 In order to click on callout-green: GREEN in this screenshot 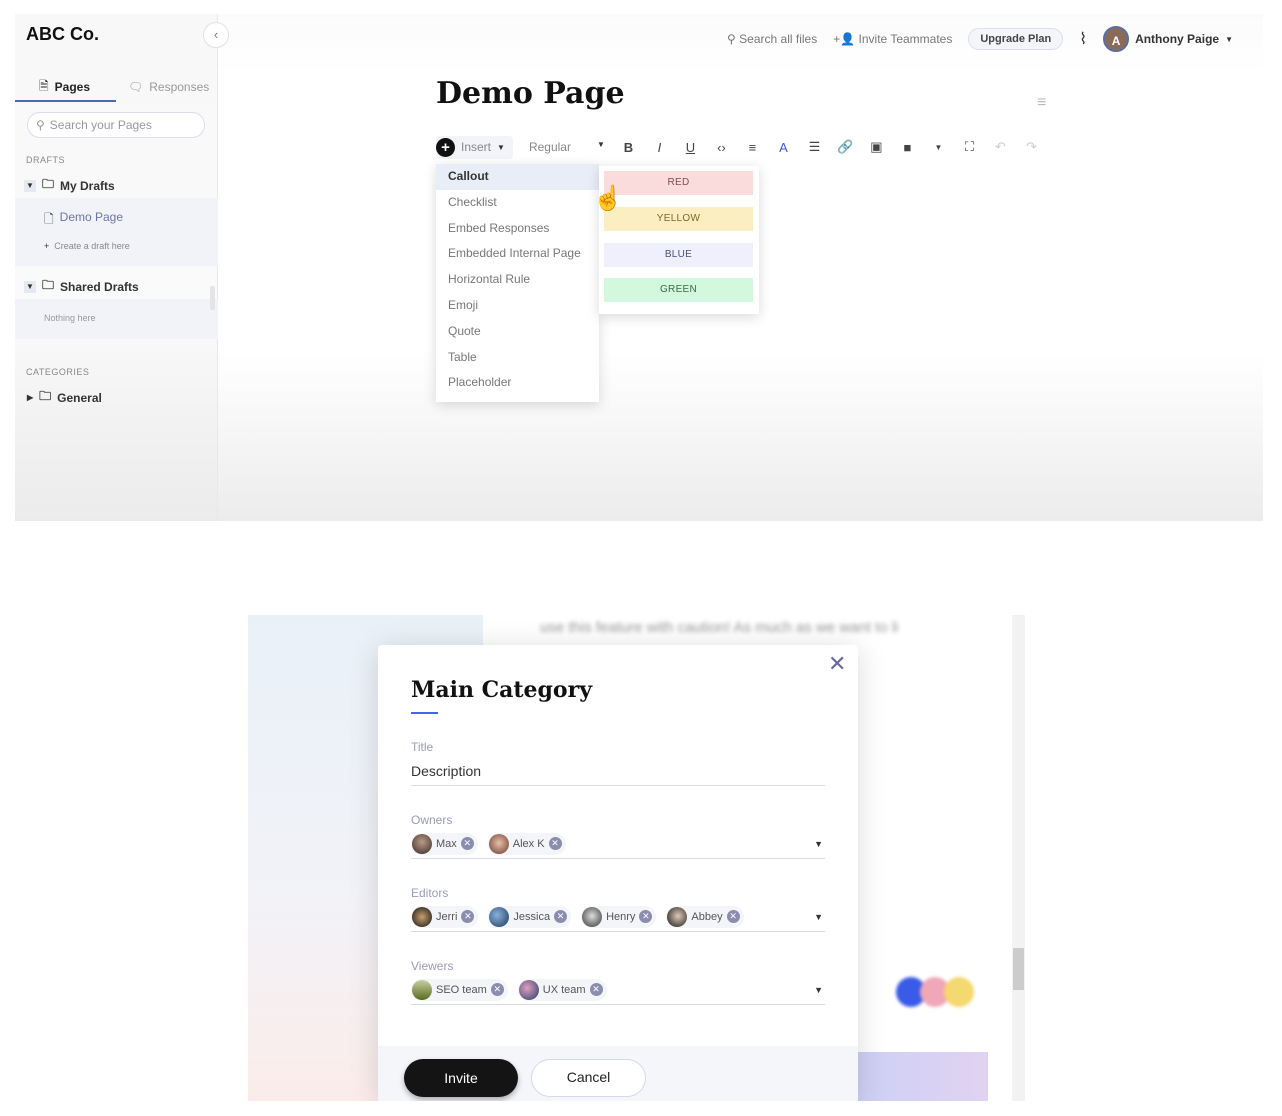, I will do `click(678, 290)`.